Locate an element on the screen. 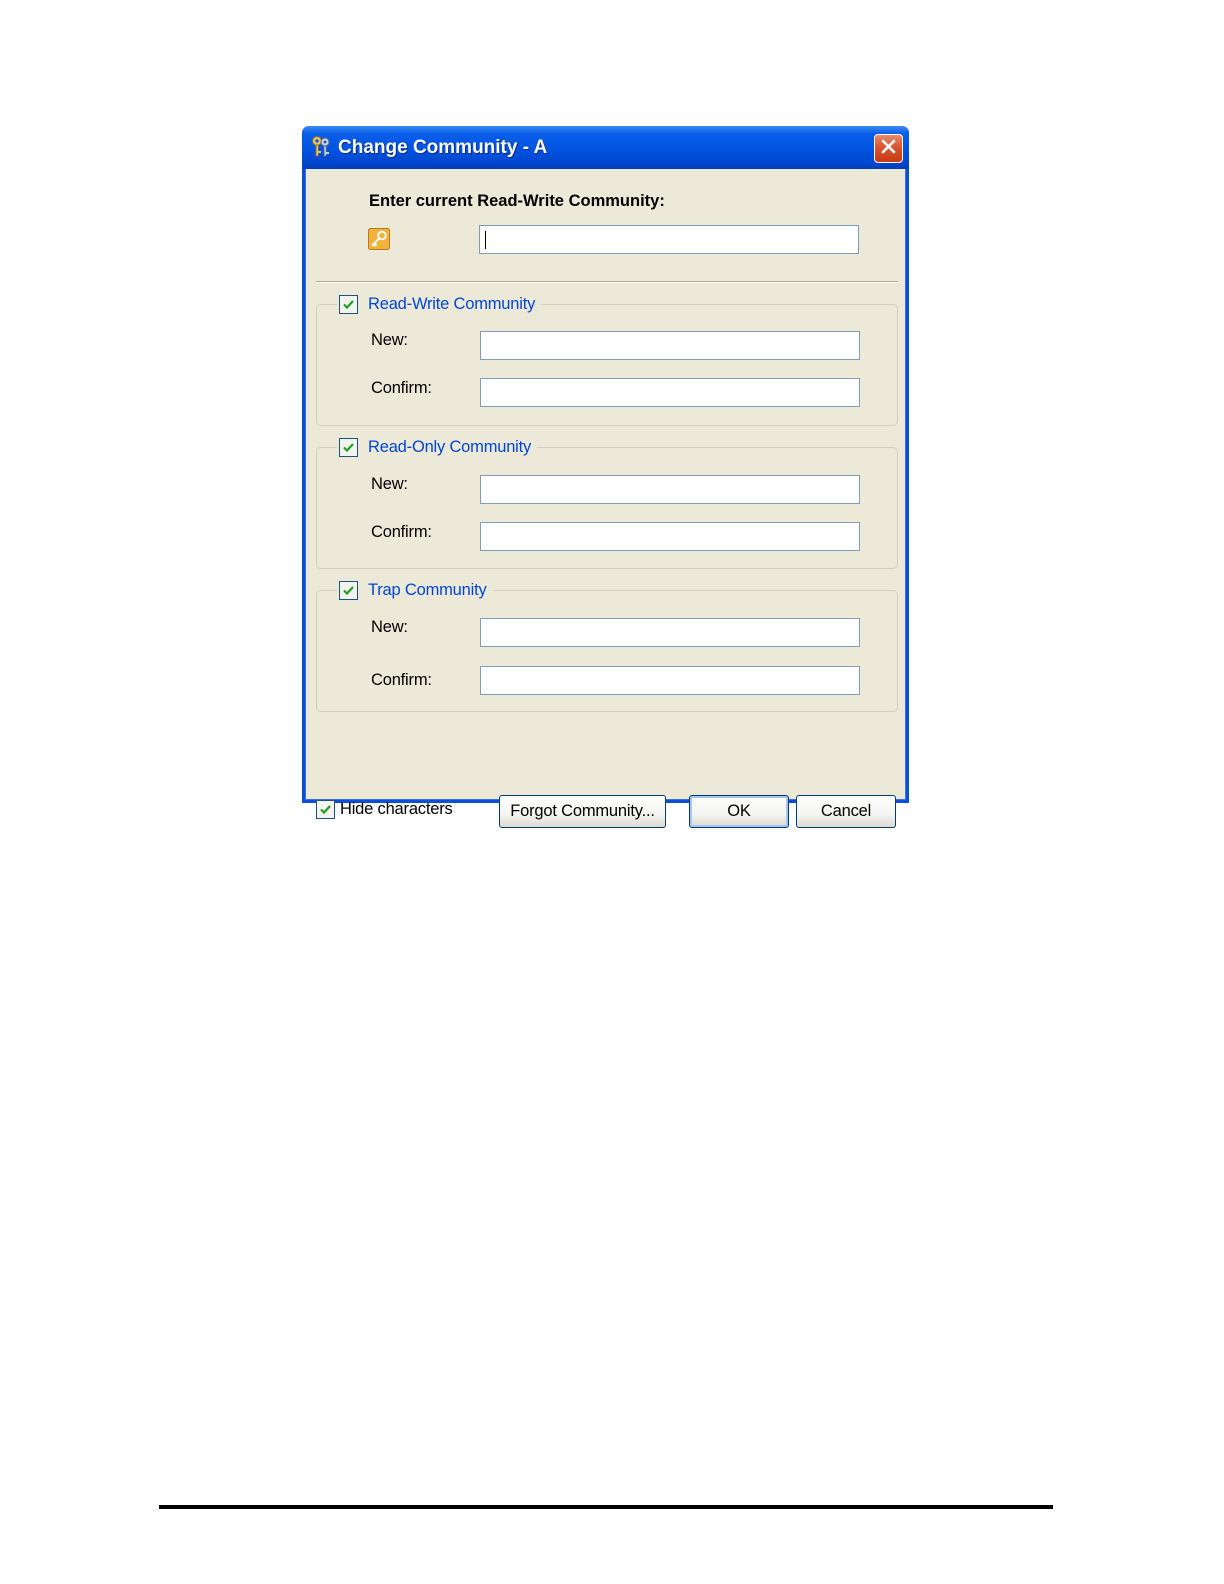  trap-community-checkbox is located at coordinates (348, 590).